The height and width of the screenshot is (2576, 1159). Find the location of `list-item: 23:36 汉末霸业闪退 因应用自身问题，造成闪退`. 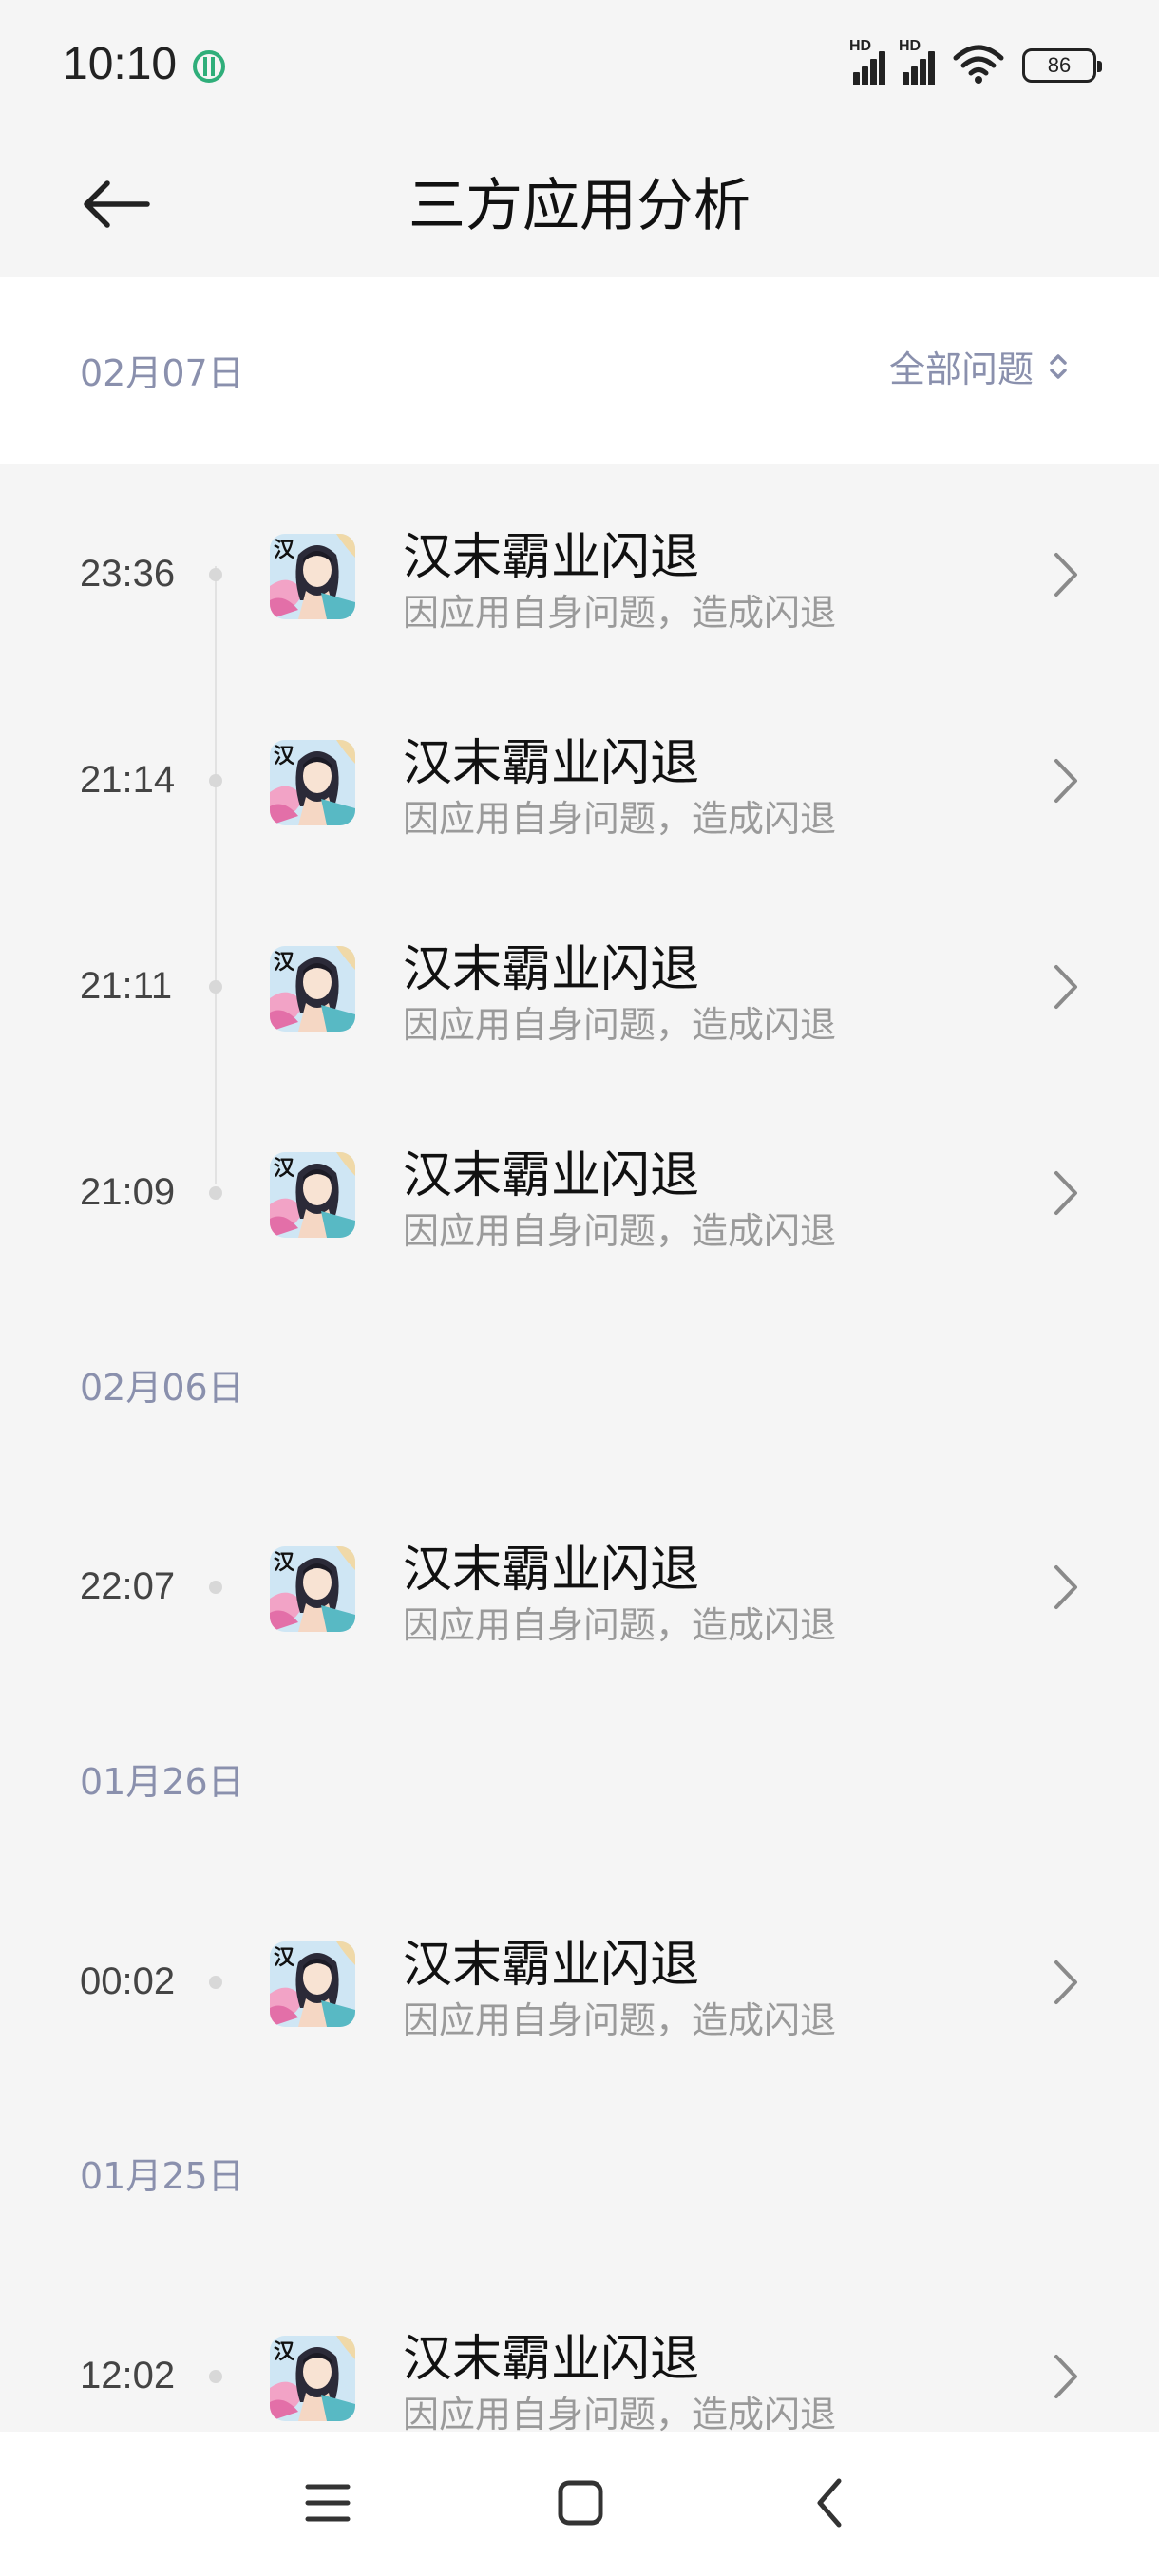

list-item: 23:36 汉末霸业闪退 因应用自身问题，造成闪退 is located at coordinates (579, 563).